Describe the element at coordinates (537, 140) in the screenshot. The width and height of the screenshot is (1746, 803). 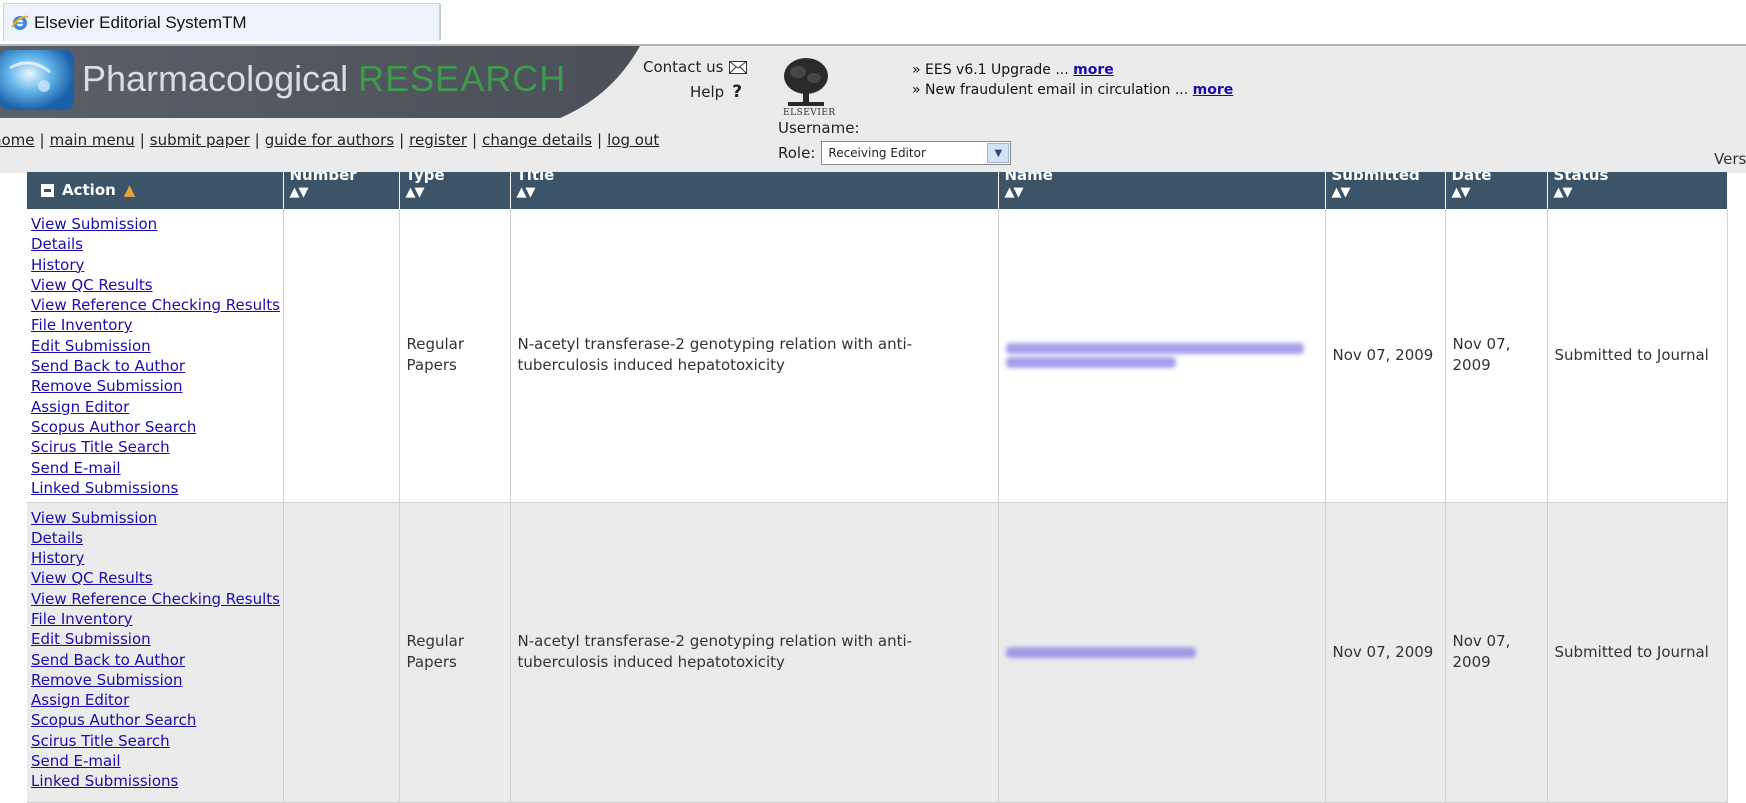
I see `nav-change-details: change details` at that location.